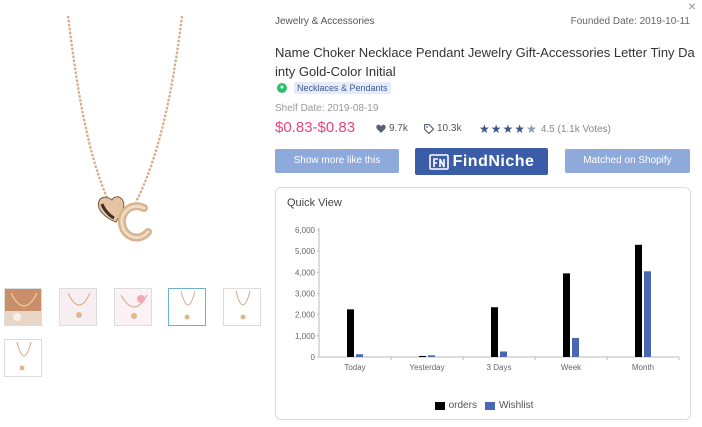 The width and height of the screenshot is (702, 427). I want to click on subcategory-row: ● Necklaces & Pendants, so click(334, 88).